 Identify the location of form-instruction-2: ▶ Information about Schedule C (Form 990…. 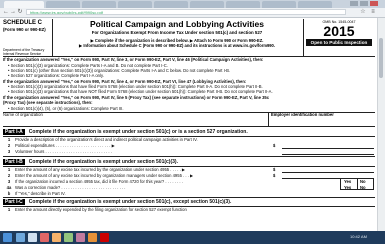
(177, 45).